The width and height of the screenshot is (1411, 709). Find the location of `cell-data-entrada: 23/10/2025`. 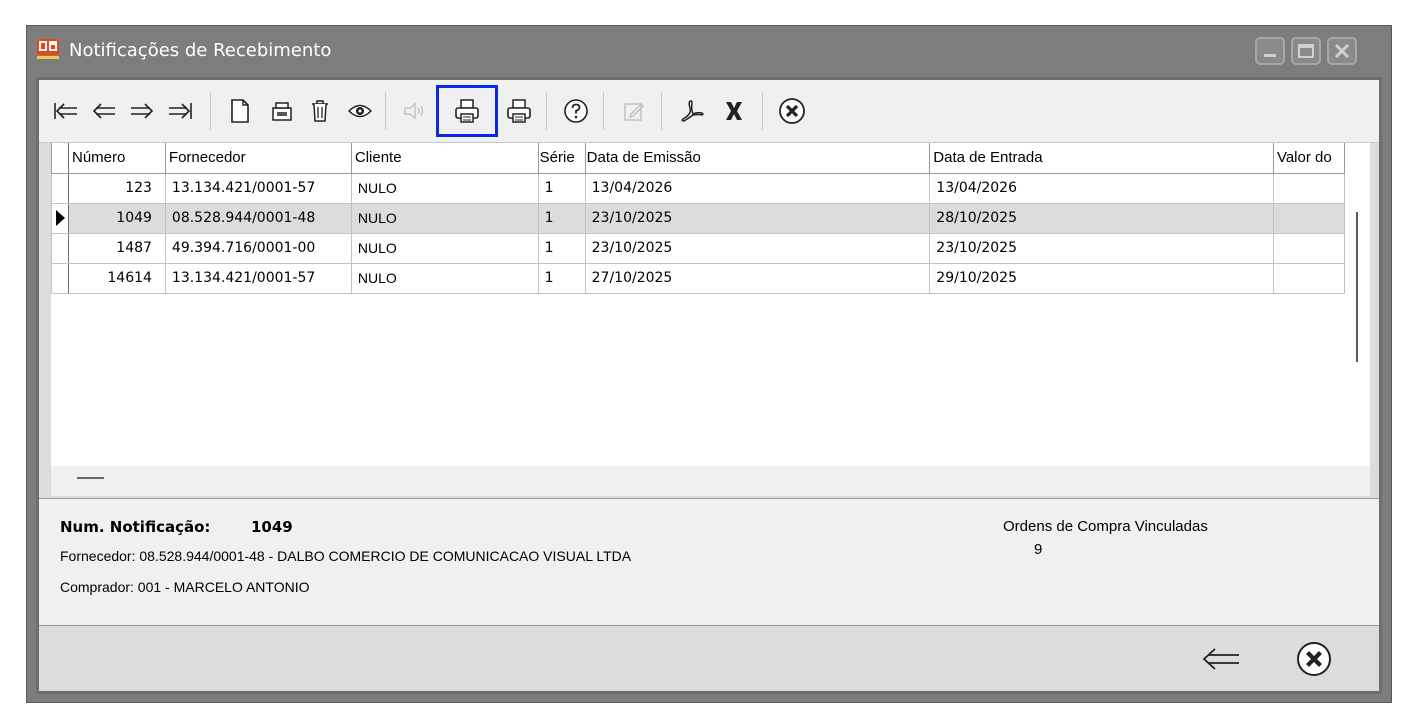

cell-data-entrada: 23/10/2025 is located at coordinates (1101, 248).